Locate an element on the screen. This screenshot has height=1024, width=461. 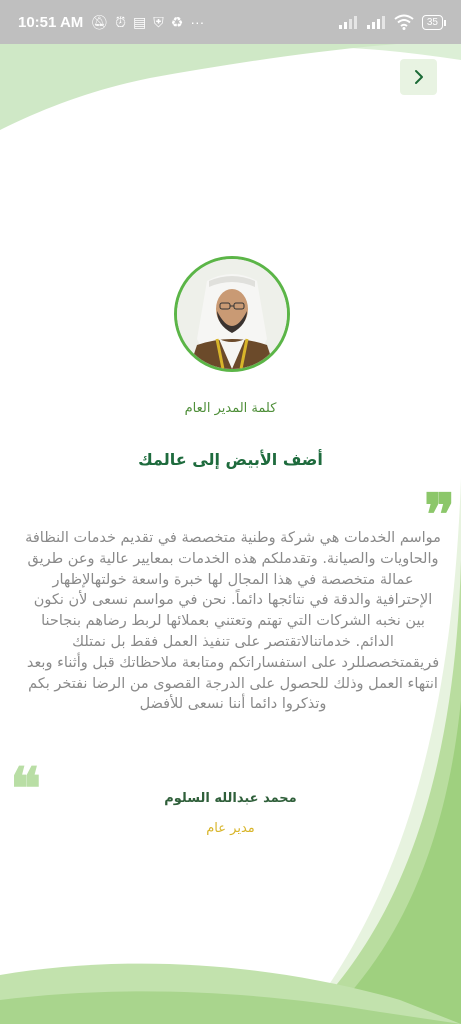
bell-off-icon: 🔕︎ is located at coordinates (99, 21).